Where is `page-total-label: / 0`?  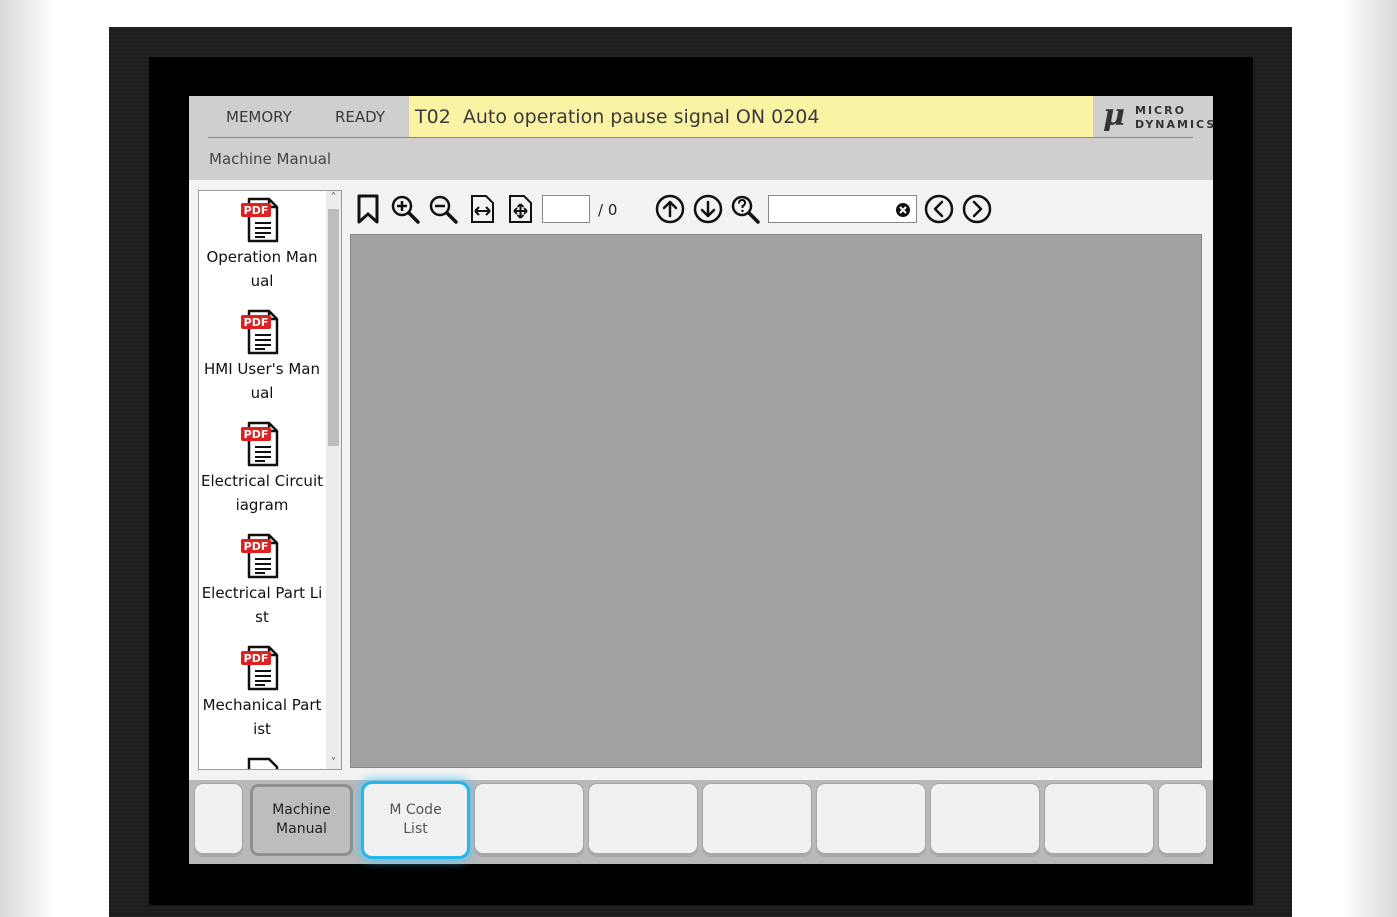
page-total-label: / 0 is located at coordinates (608, 210).